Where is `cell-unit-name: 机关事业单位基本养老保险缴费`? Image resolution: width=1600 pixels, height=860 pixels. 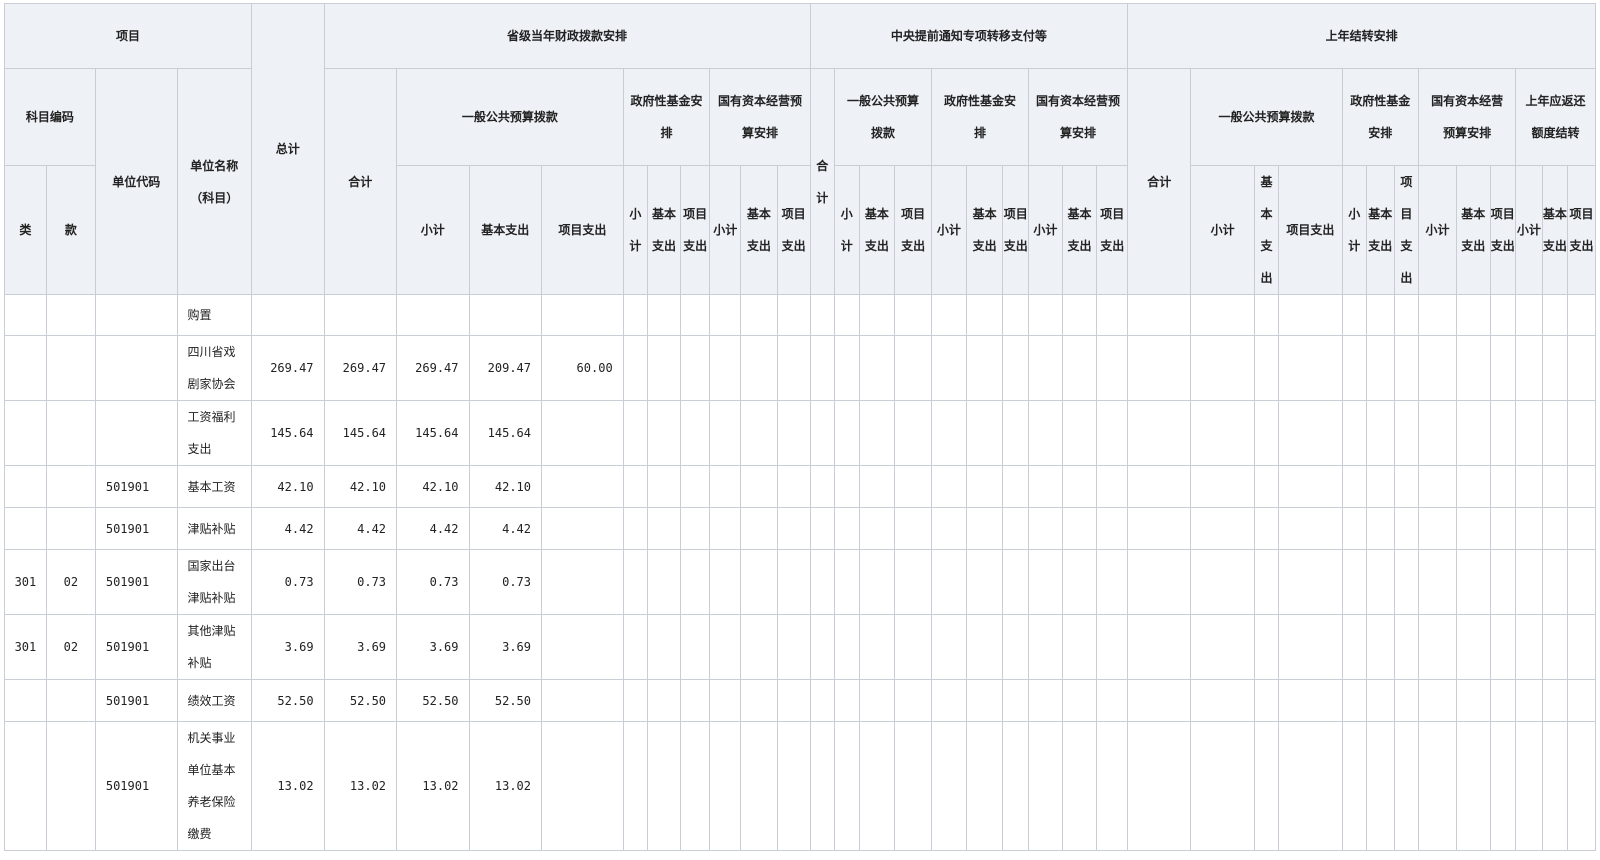
cell-unit-name: 机关事业单位基本养老保险缴费 is located at coordinates (214, 786).